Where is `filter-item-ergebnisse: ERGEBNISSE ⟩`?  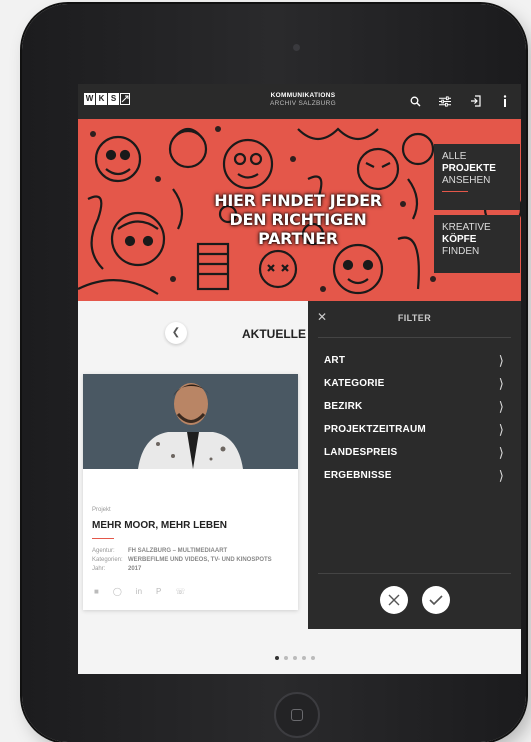 filter-item-ergebnisse: ERGEBNISSE ⟩ is located at coordinates (414, 475).